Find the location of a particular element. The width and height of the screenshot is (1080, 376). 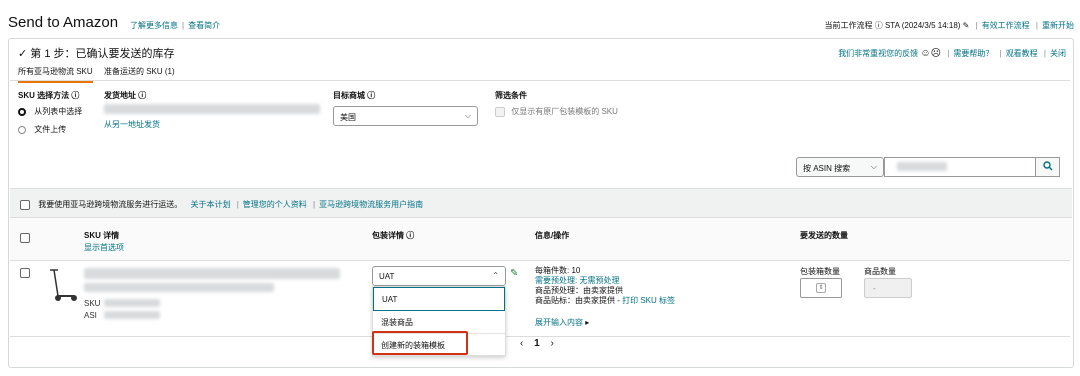

next-page-button: › is located at coordinates (551, 343).